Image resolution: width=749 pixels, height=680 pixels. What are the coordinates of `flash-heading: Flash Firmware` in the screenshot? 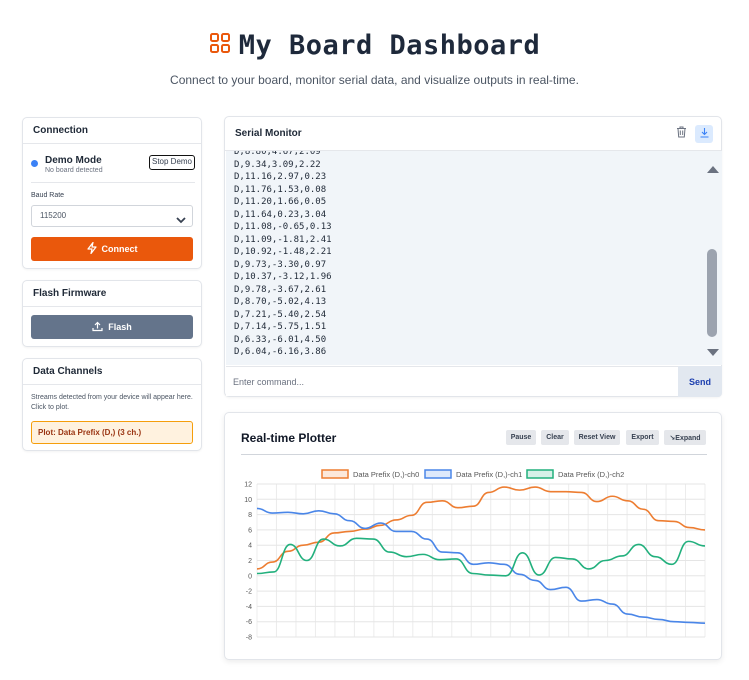 It's located at (112, 294).